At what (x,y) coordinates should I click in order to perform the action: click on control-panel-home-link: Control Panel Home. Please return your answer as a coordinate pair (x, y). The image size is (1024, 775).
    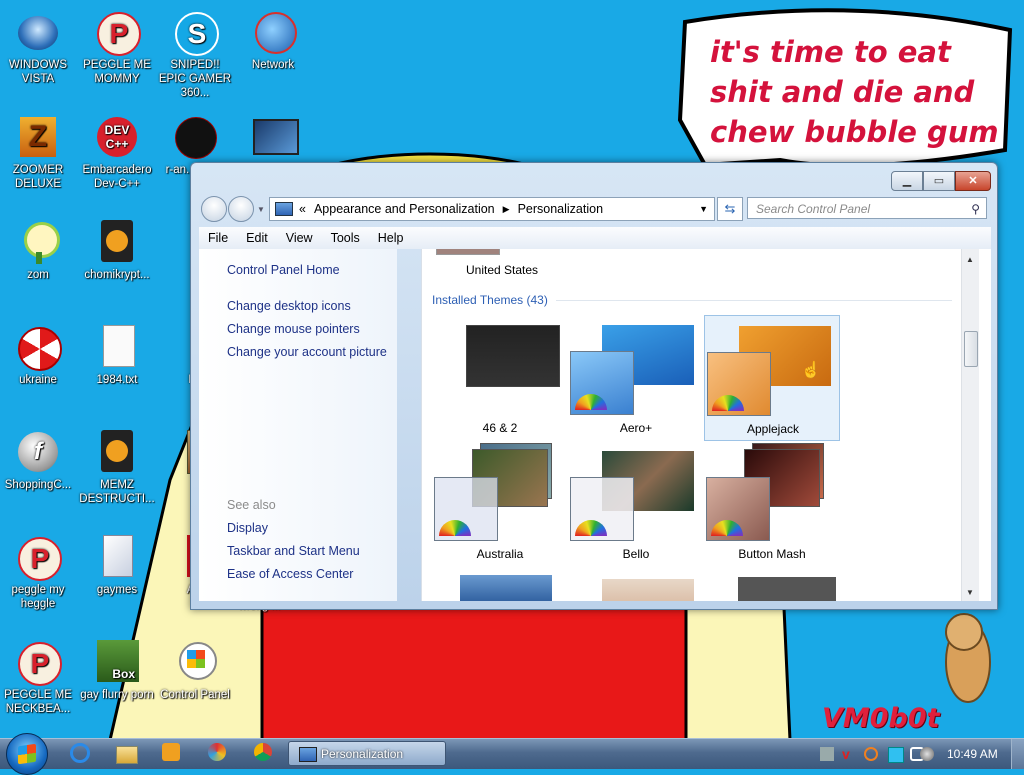
    Looking at the image, I should click on (283, 270).